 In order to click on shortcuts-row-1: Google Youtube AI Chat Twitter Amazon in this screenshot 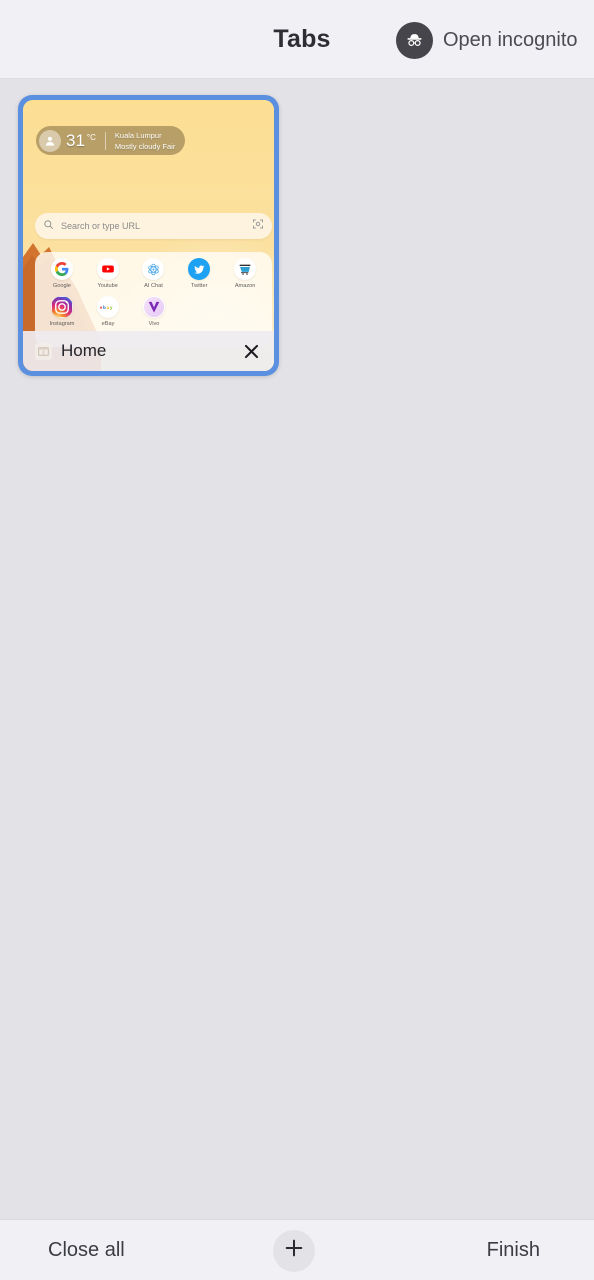, I will do `click(153, 273)`.